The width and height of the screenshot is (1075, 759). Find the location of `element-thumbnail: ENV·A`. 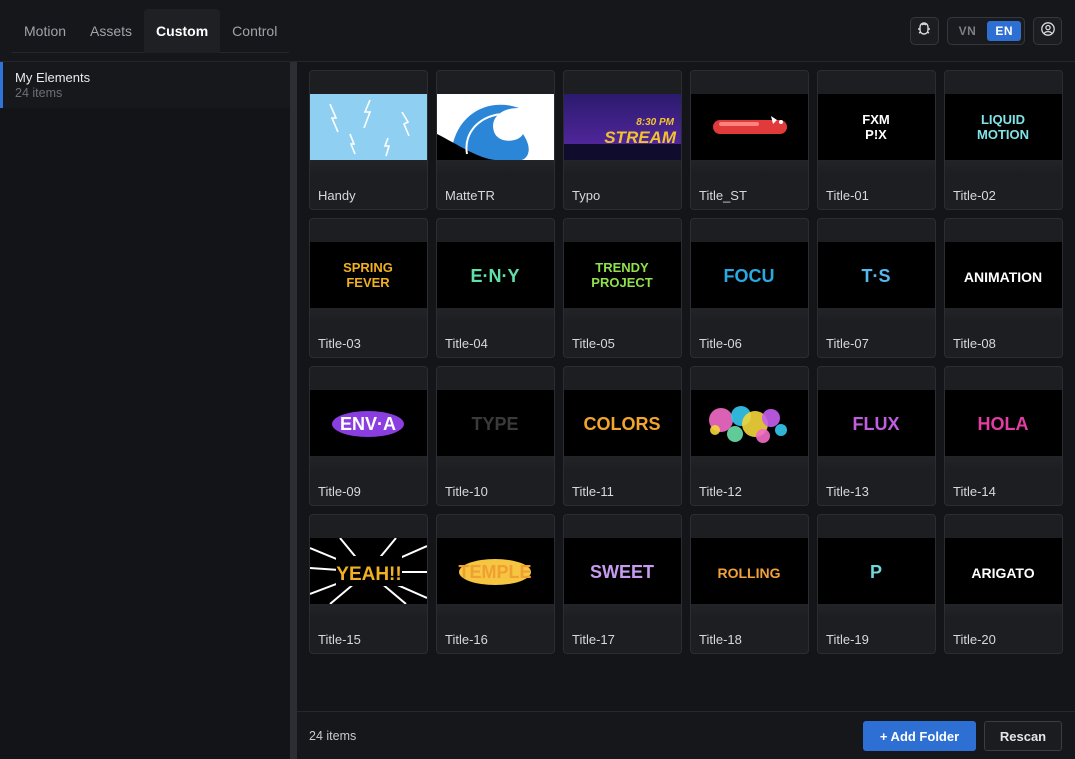

element-thumbnail: ENV·A is located at coordinates (368, 423).